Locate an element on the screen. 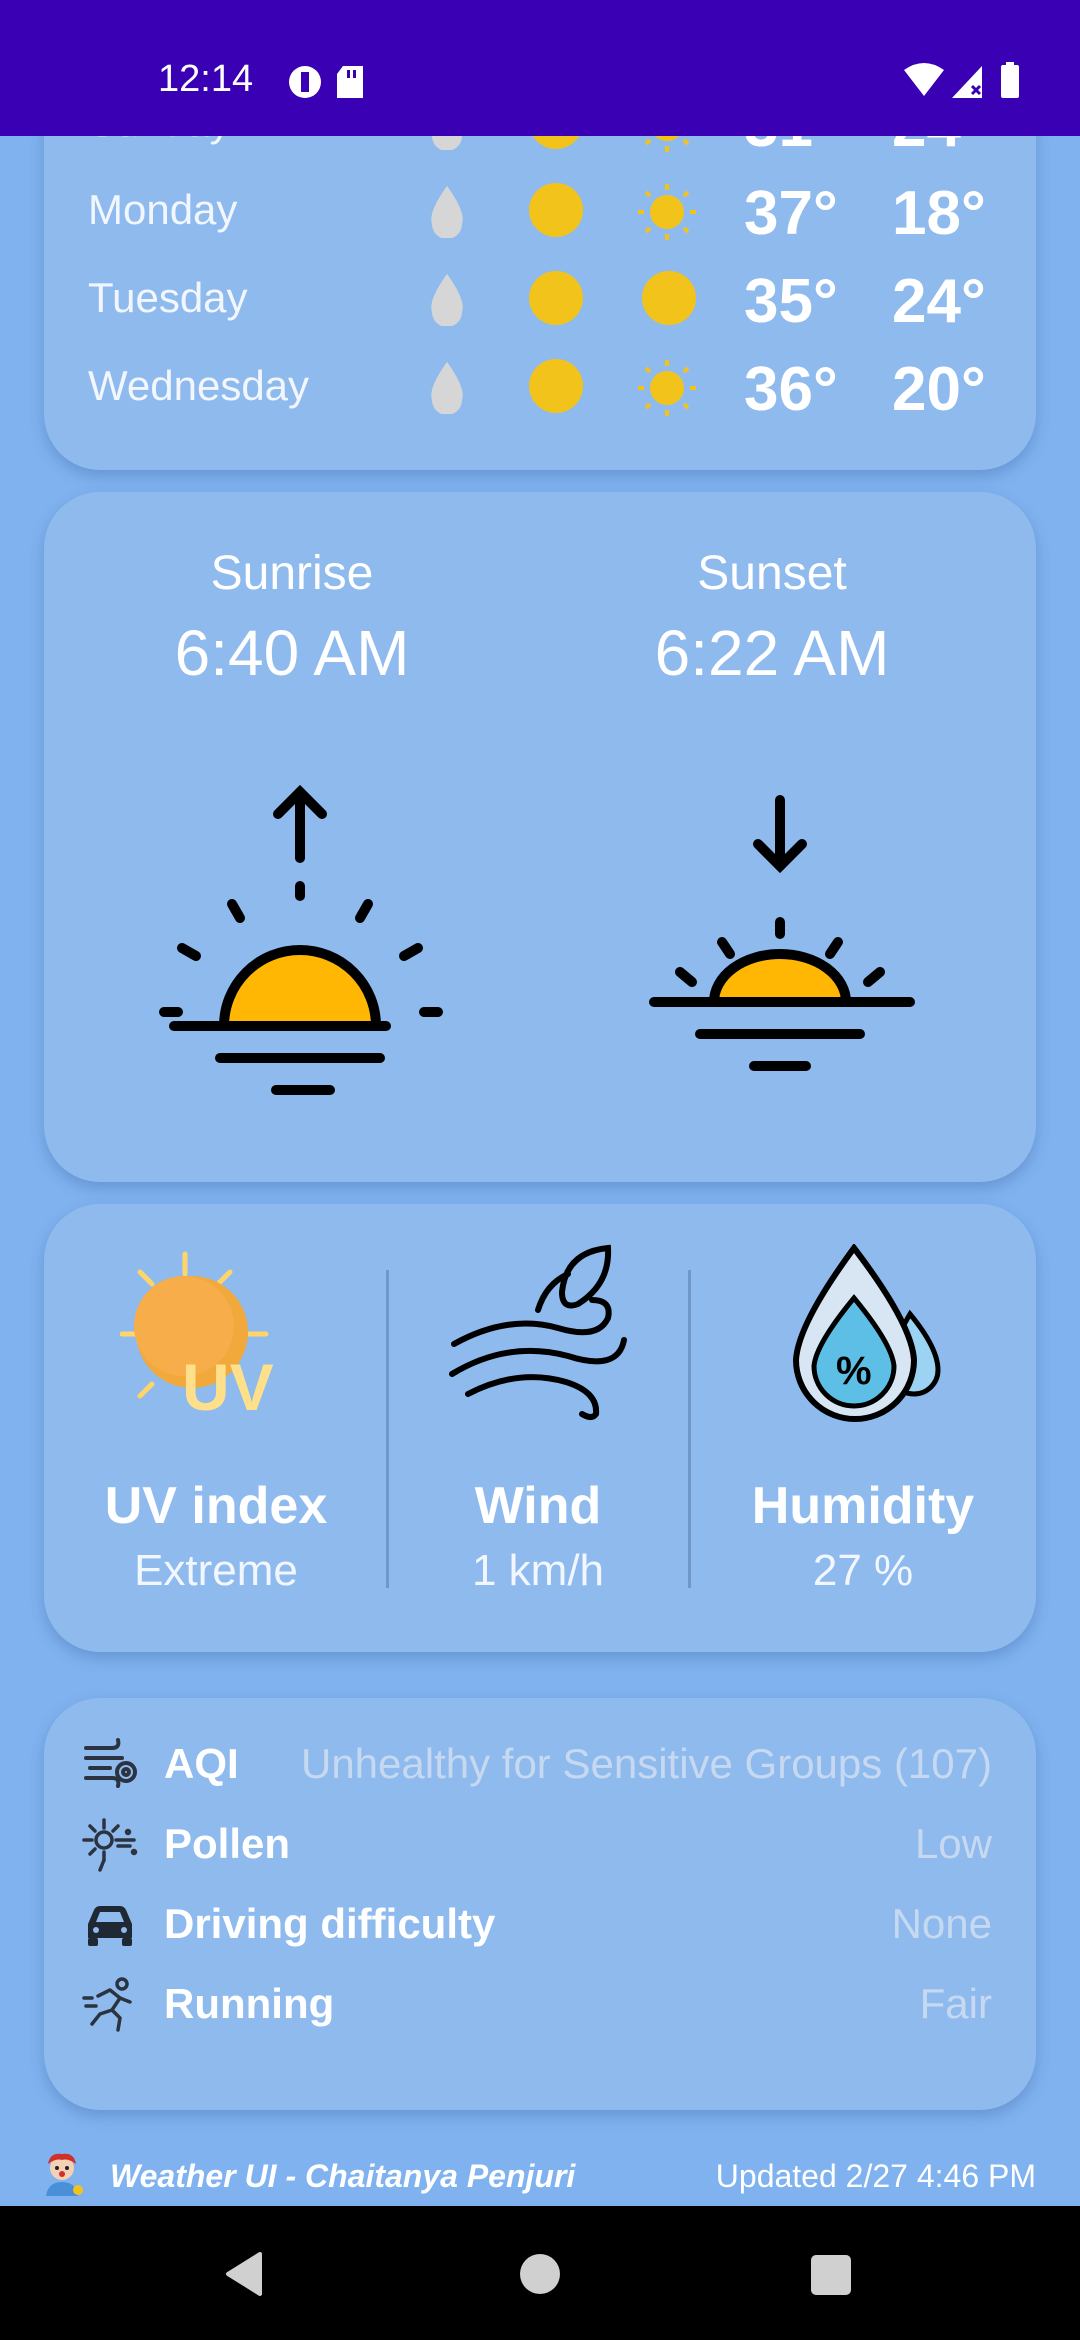 This screenshot has height=2340, width=1080. detail-row: Running Fair is located at coordinates (540, 2002).